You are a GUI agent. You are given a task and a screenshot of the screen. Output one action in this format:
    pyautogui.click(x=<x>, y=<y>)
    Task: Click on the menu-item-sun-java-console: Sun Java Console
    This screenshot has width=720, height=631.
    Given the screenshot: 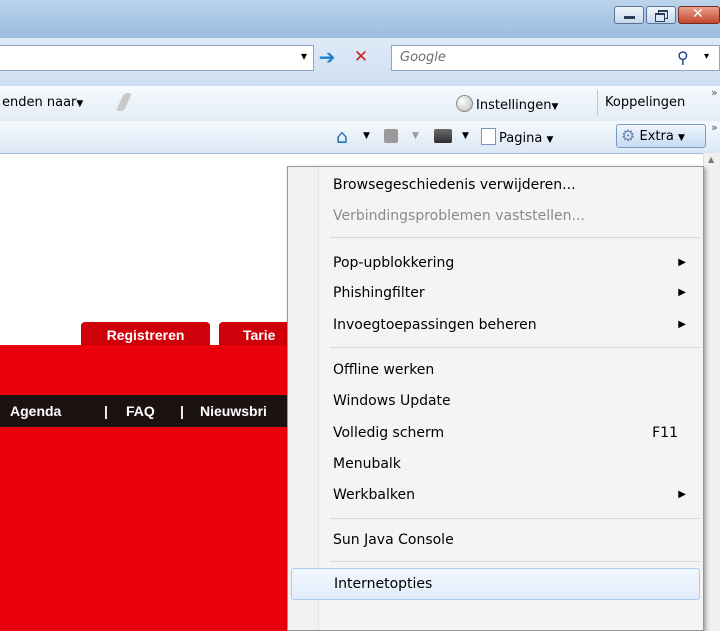 What is the action you would take?
    pyautogui.click(x=495, y=540)
    